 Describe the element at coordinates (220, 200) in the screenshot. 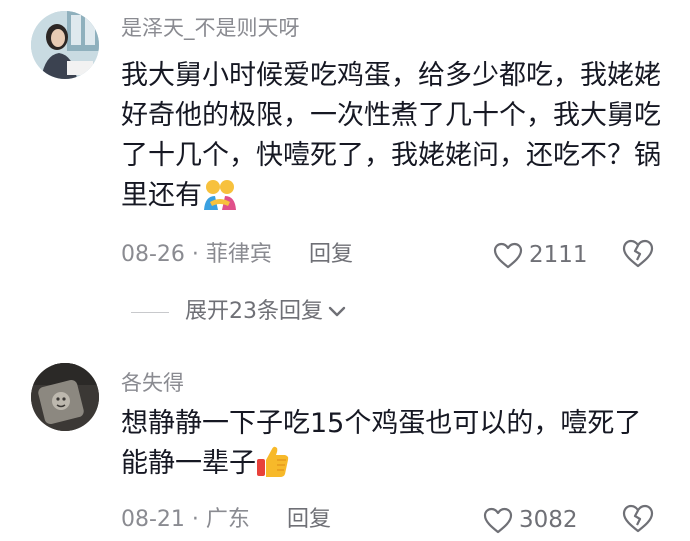

I see `hugging-people-emoji` at that location.